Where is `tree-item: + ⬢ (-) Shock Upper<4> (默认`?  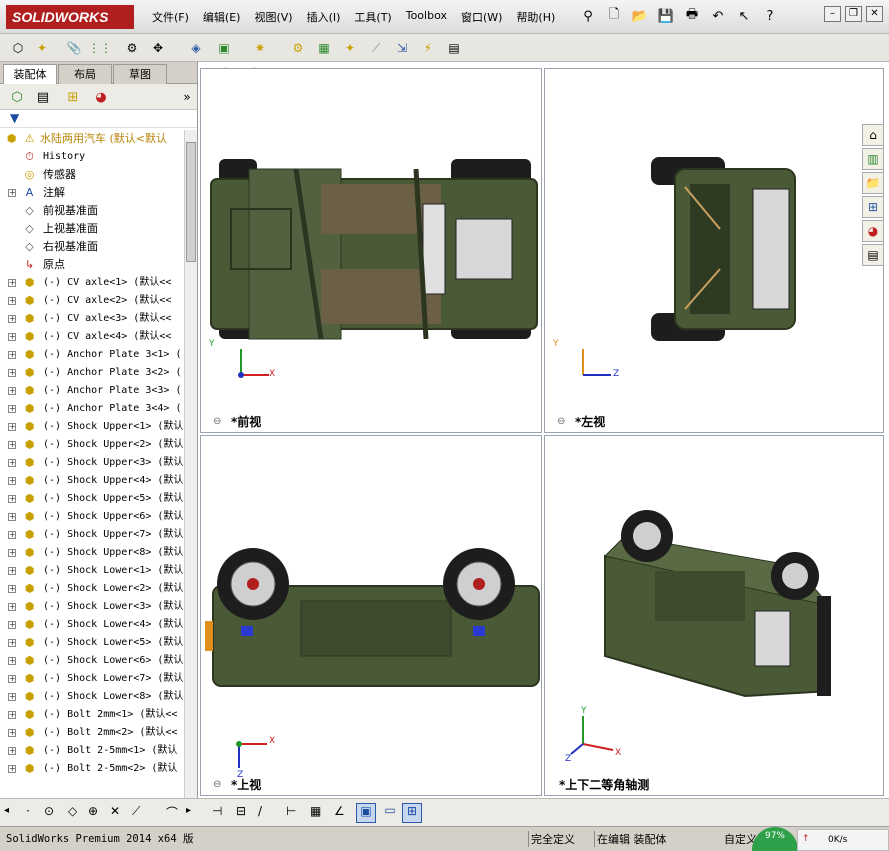
tree-item: + ⬢ (-) Shock Upper<4> (默认 is located at coordinates (92, 481).